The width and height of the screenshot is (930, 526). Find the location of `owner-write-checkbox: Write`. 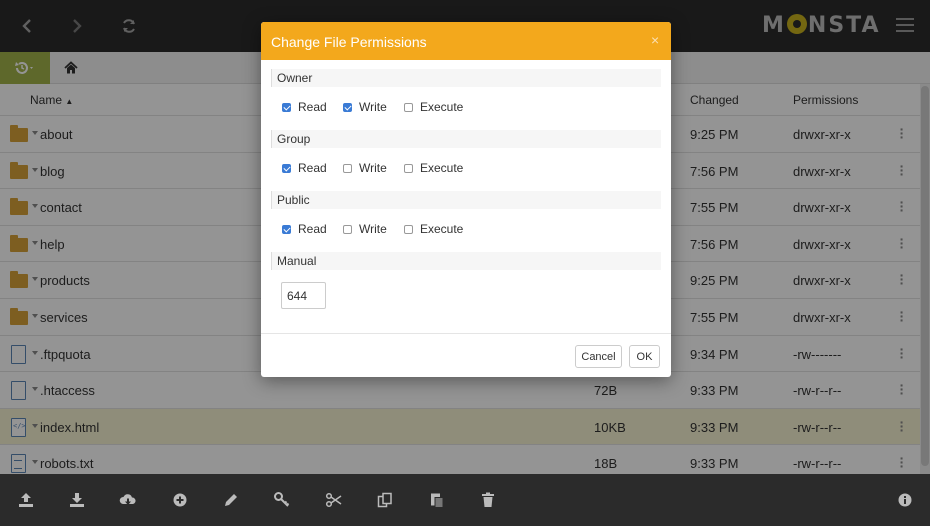

owner-write-checkbox: Write is located at coordinates (365, 107).